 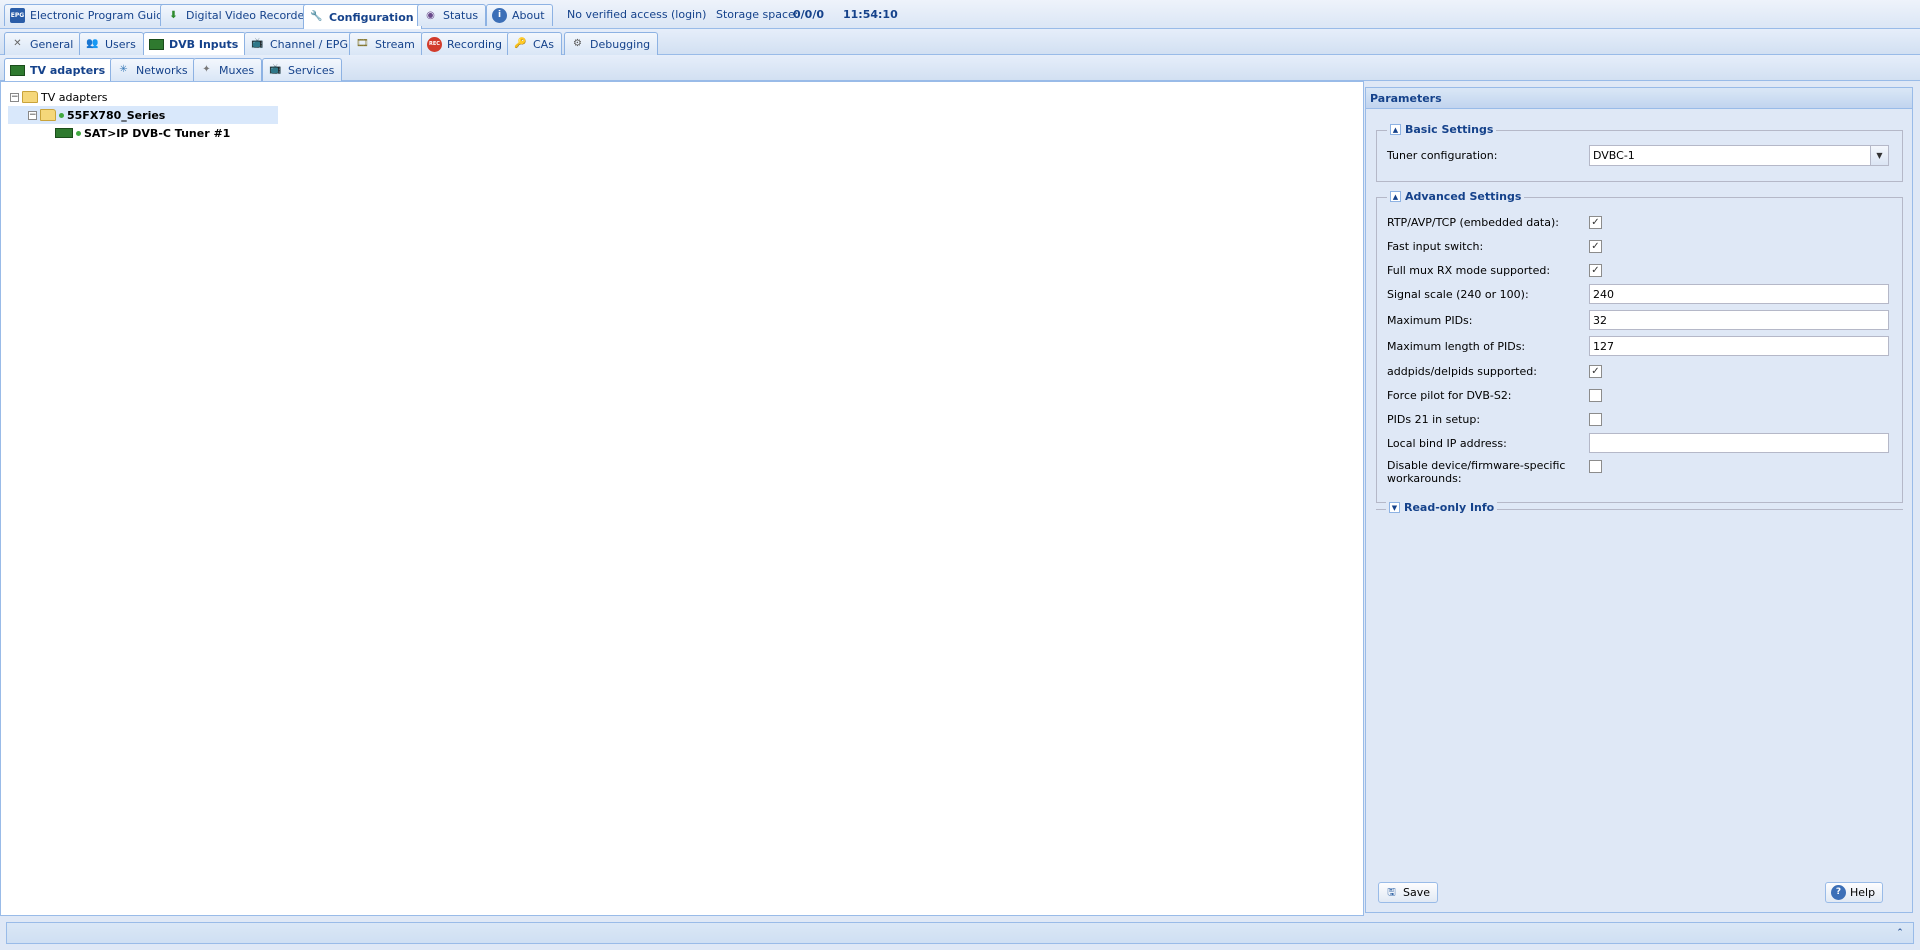 I want to click on tab-cas: 🔑 CAs, so click(x=534, y=43).